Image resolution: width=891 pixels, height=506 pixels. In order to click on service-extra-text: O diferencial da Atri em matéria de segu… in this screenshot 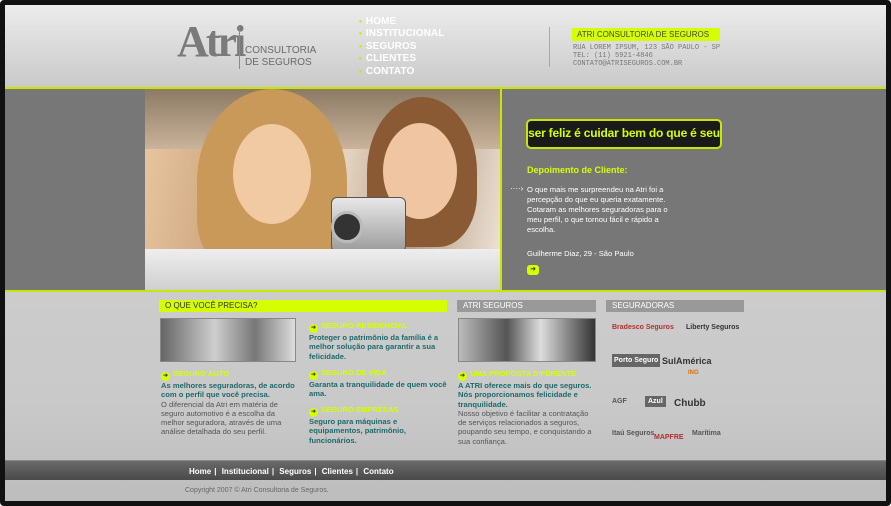, I will do `click(221, 418)`.